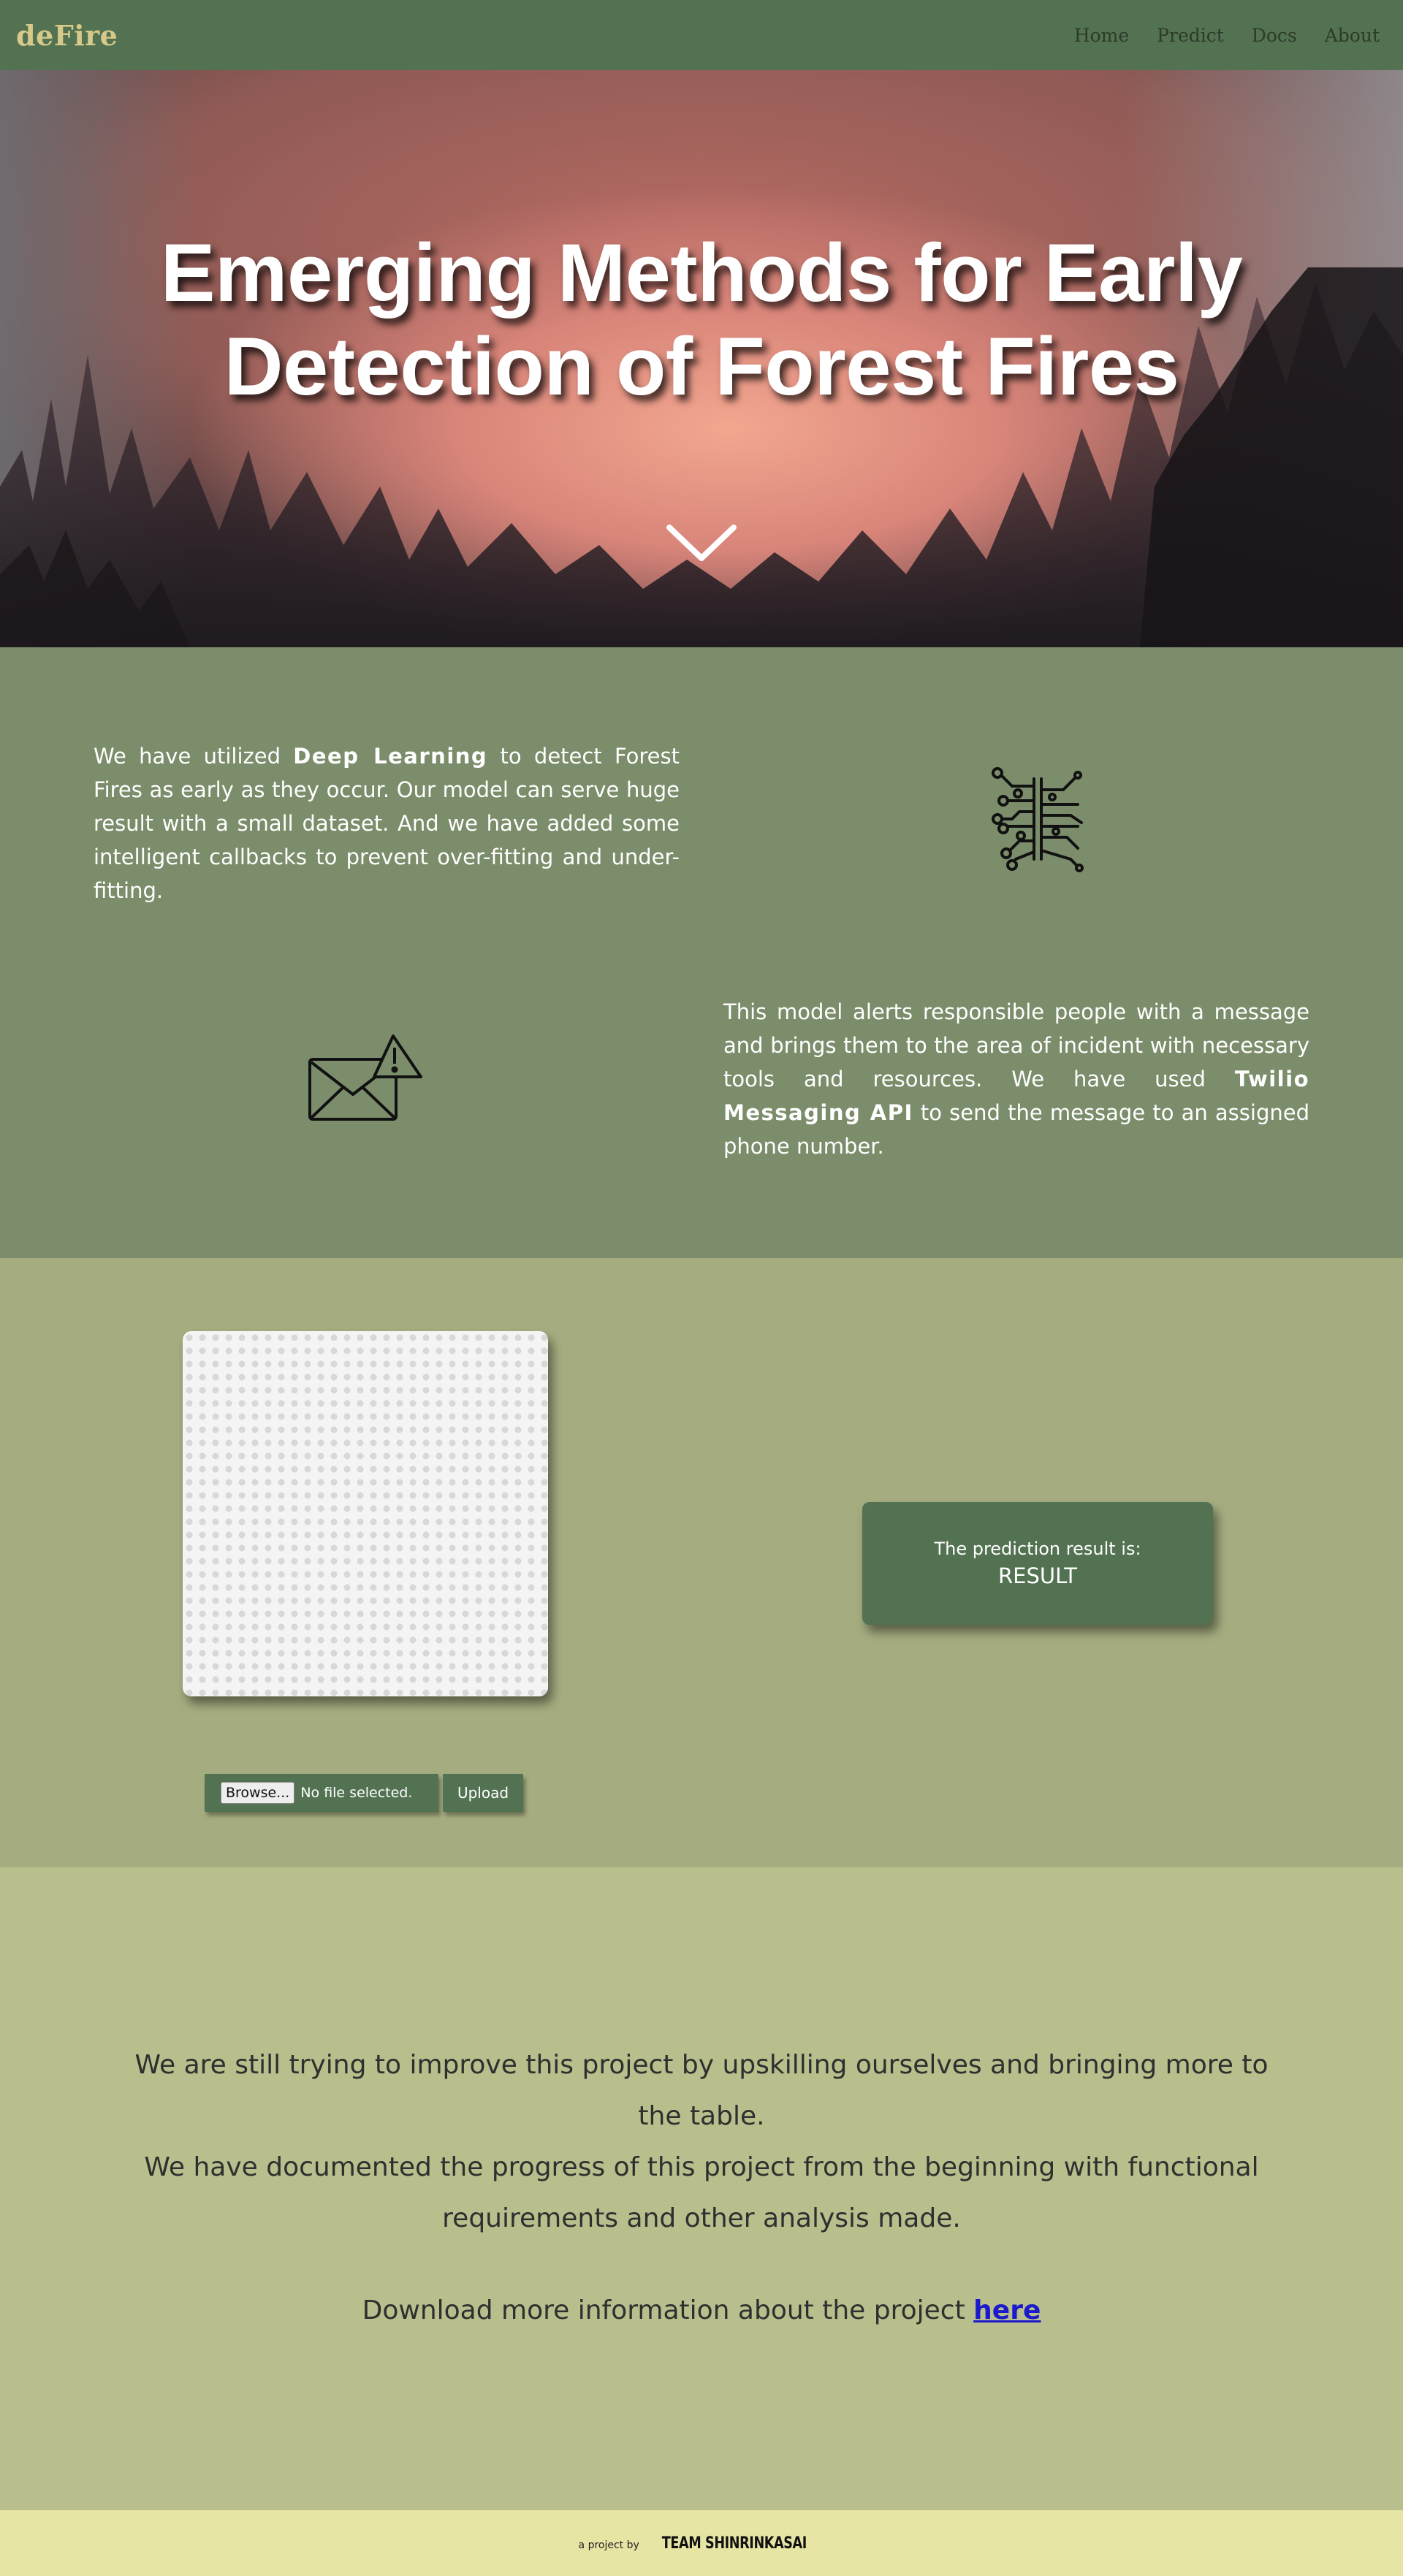 The width and height of the screenshot is (1403, 2576). I want to click on nav-link-docs: Docs, so click(1274, 35).